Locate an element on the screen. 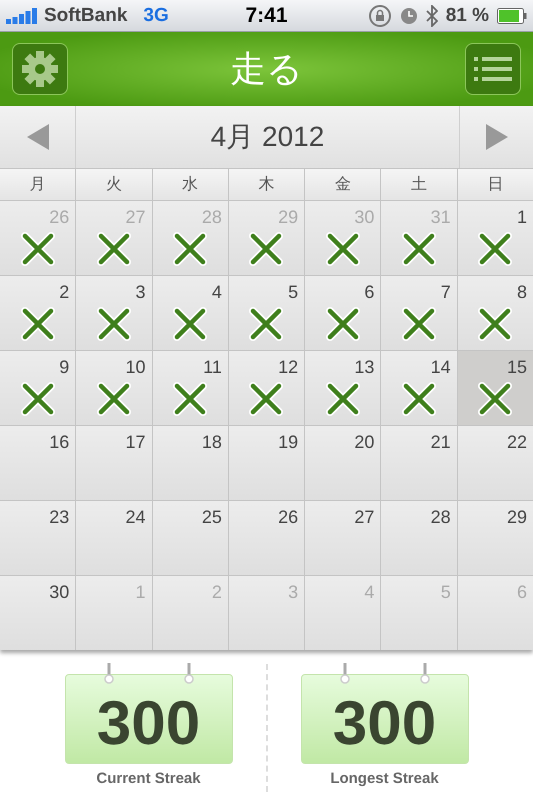  weekday-label: 月 is located at coordinates (38, 184).